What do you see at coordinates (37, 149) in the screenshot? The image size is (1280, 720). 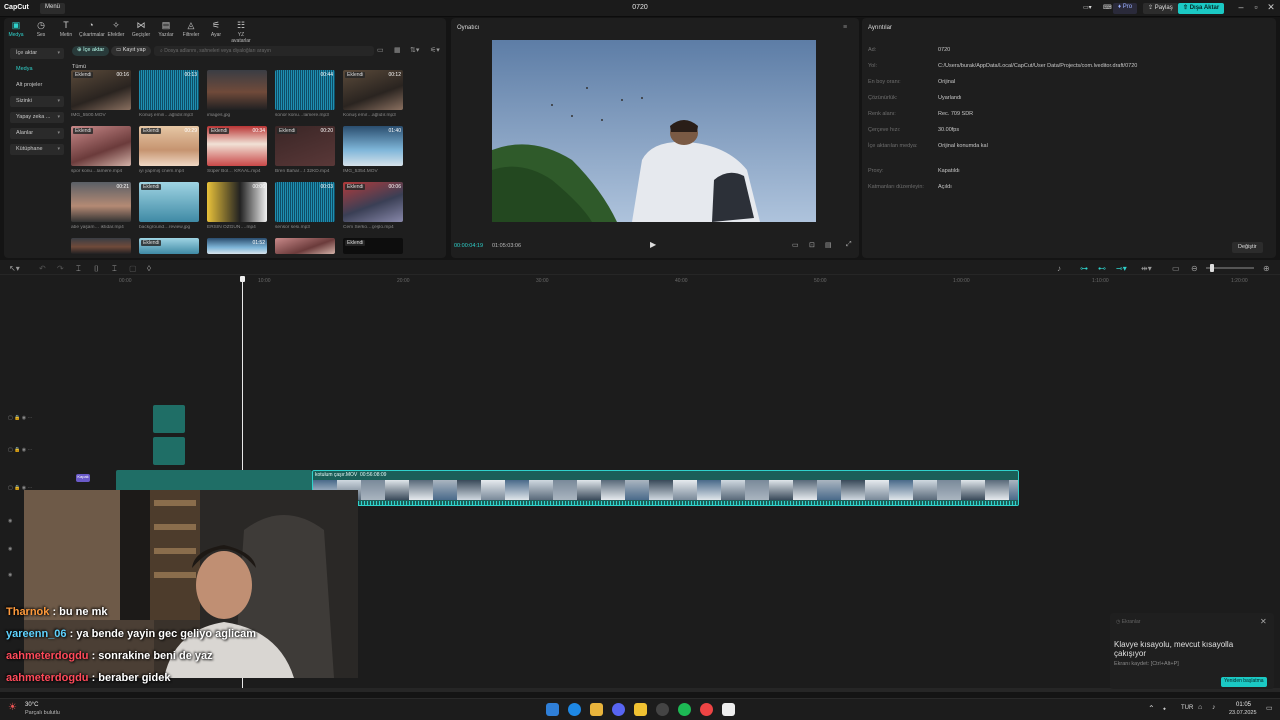 I see `sidebar-item: Kütüphane ▾` at bounding box center [37, 149].